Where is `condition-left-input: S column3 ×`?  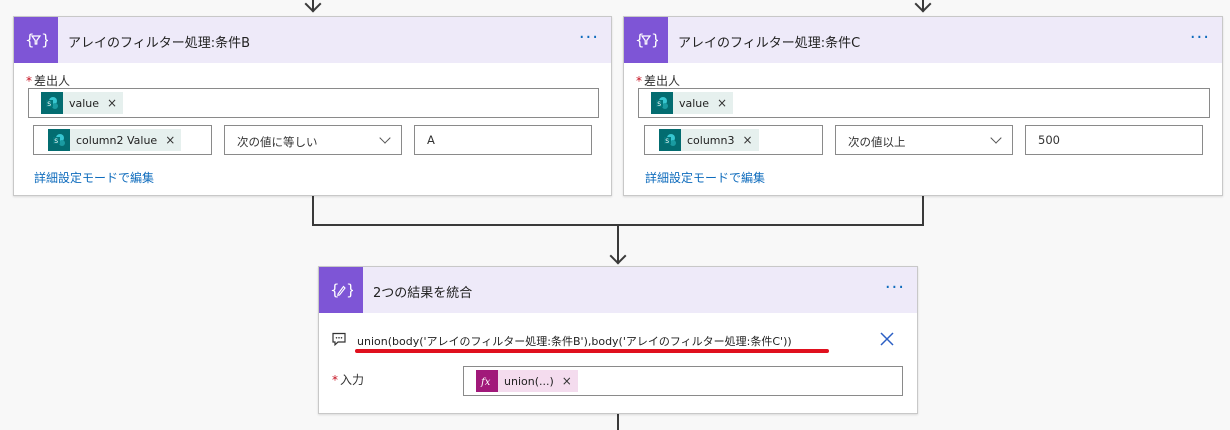
condition-left-input: S column3 × is located at coordinates (733, 140).